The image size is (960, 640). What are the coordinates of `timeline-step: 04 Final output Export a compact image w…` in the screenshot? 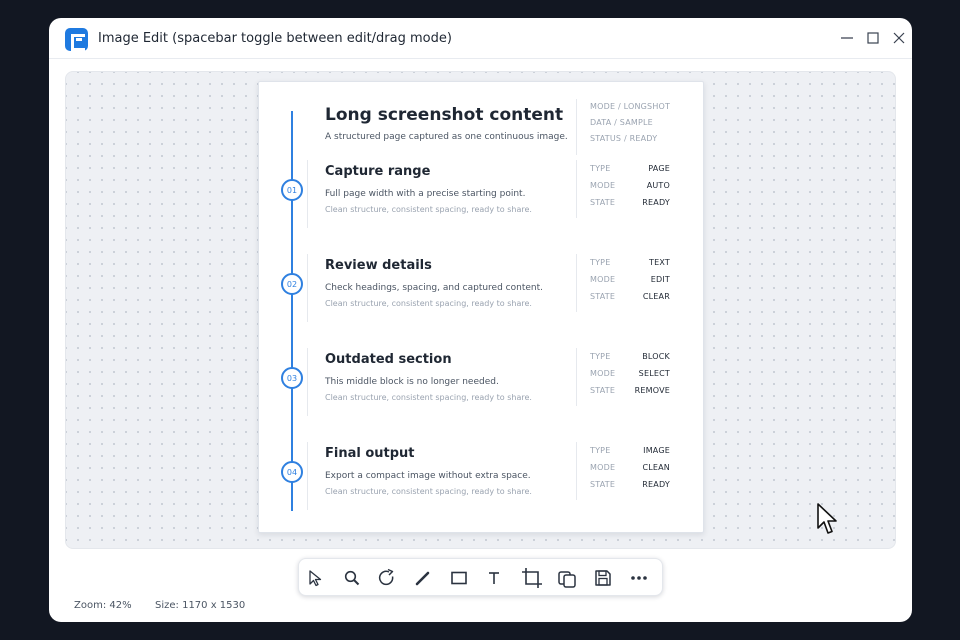 It's located at (482, 477).